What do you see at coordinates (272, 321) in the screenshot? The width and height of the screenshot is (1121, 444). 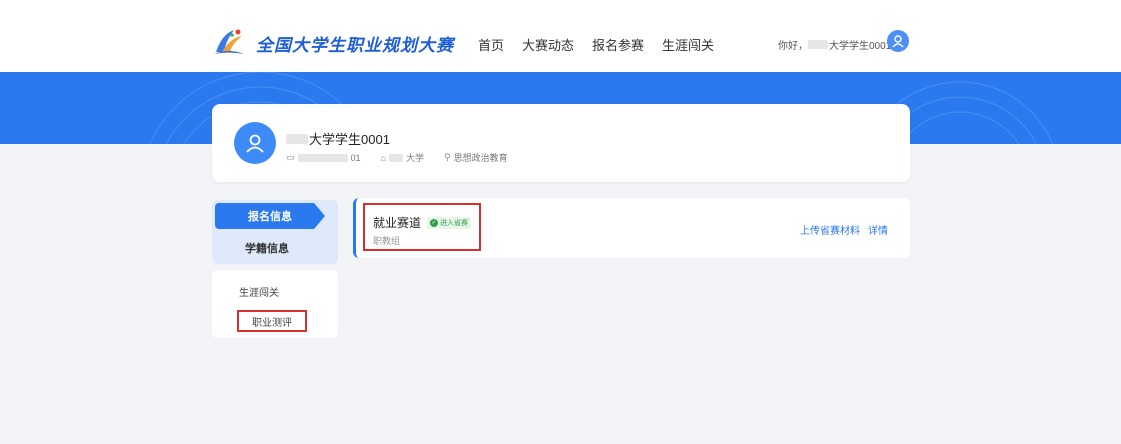 I see `link-career-assessment: 职业测评` at bounding box center [272, 321].